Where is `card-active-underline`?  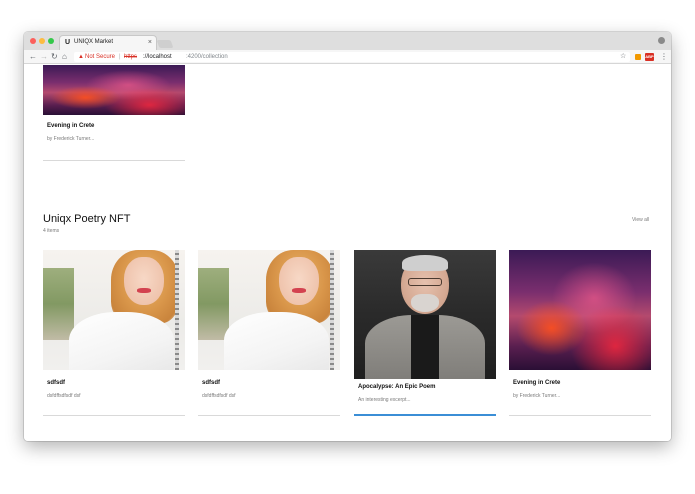
card-active-underline is located at coordinates (425, 415).